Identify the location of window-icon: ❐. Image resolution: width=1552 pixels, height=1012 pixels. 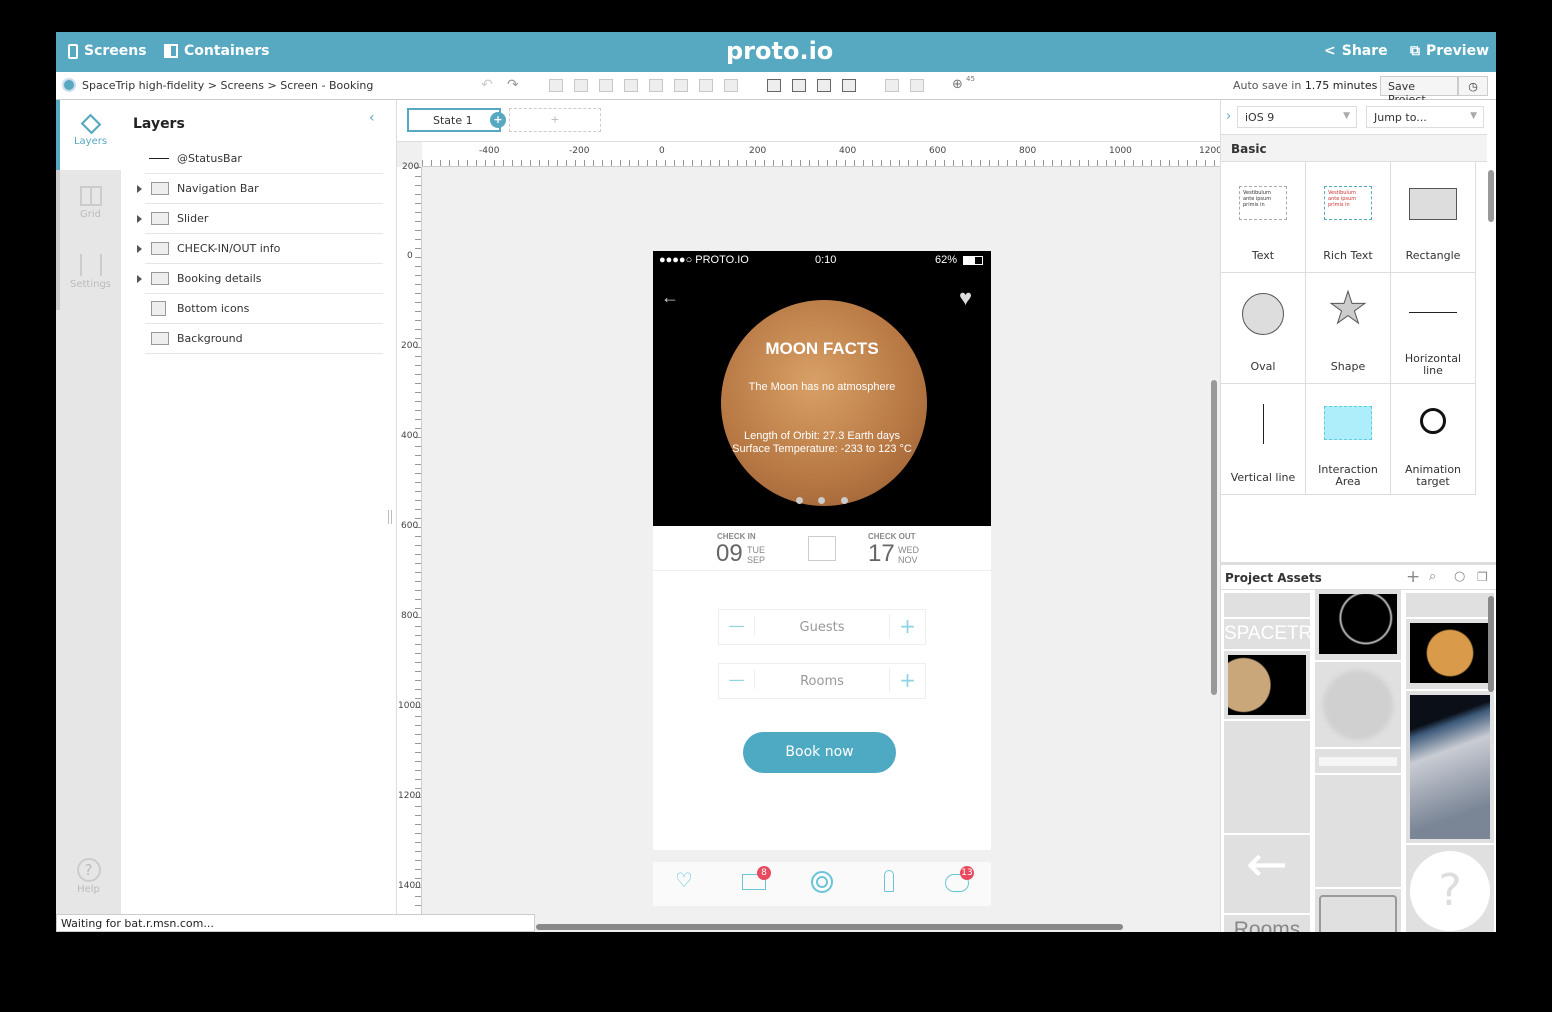
(1482, 577).